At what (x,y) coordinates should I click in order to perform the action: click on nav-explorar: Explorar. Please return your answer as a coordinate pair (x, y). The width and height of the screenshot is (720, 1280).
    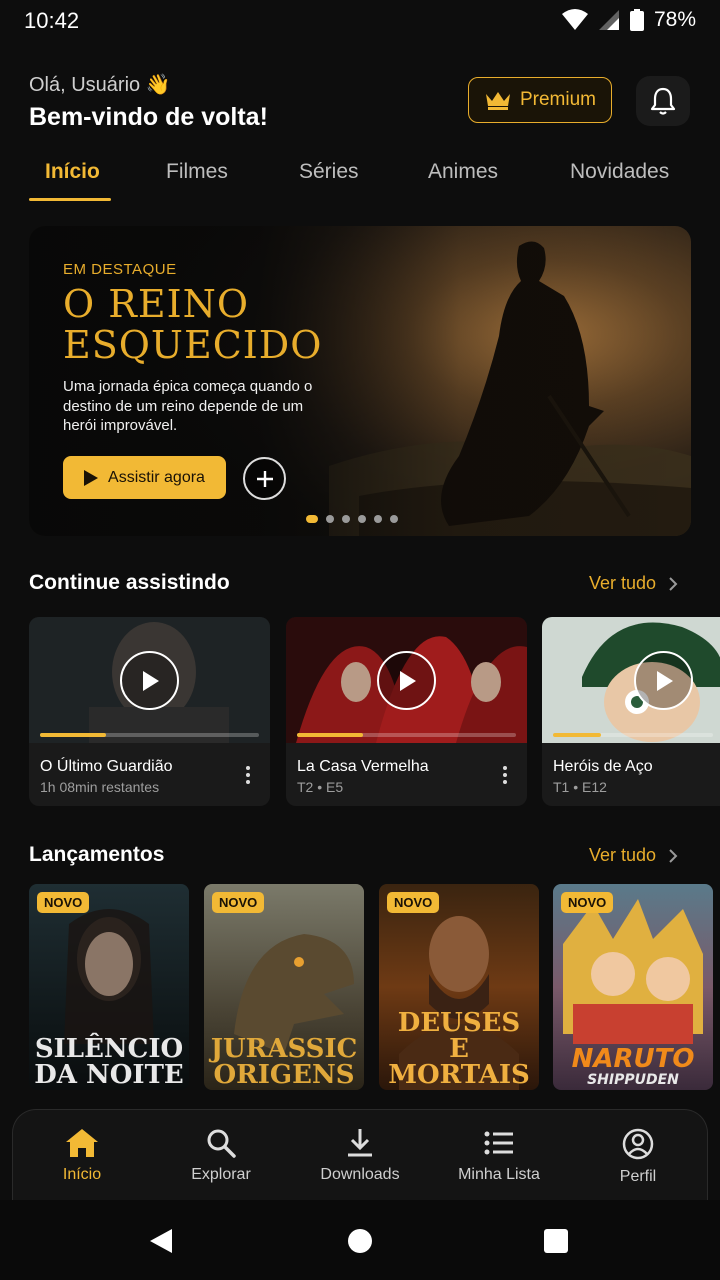
    Looking at the image, I should click on (221, 1156).